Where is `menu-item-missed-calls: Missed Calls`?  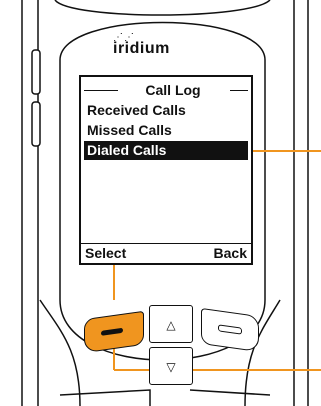
menu-item-missed-calls: Missed Calls is located at coordinates (166, 130).